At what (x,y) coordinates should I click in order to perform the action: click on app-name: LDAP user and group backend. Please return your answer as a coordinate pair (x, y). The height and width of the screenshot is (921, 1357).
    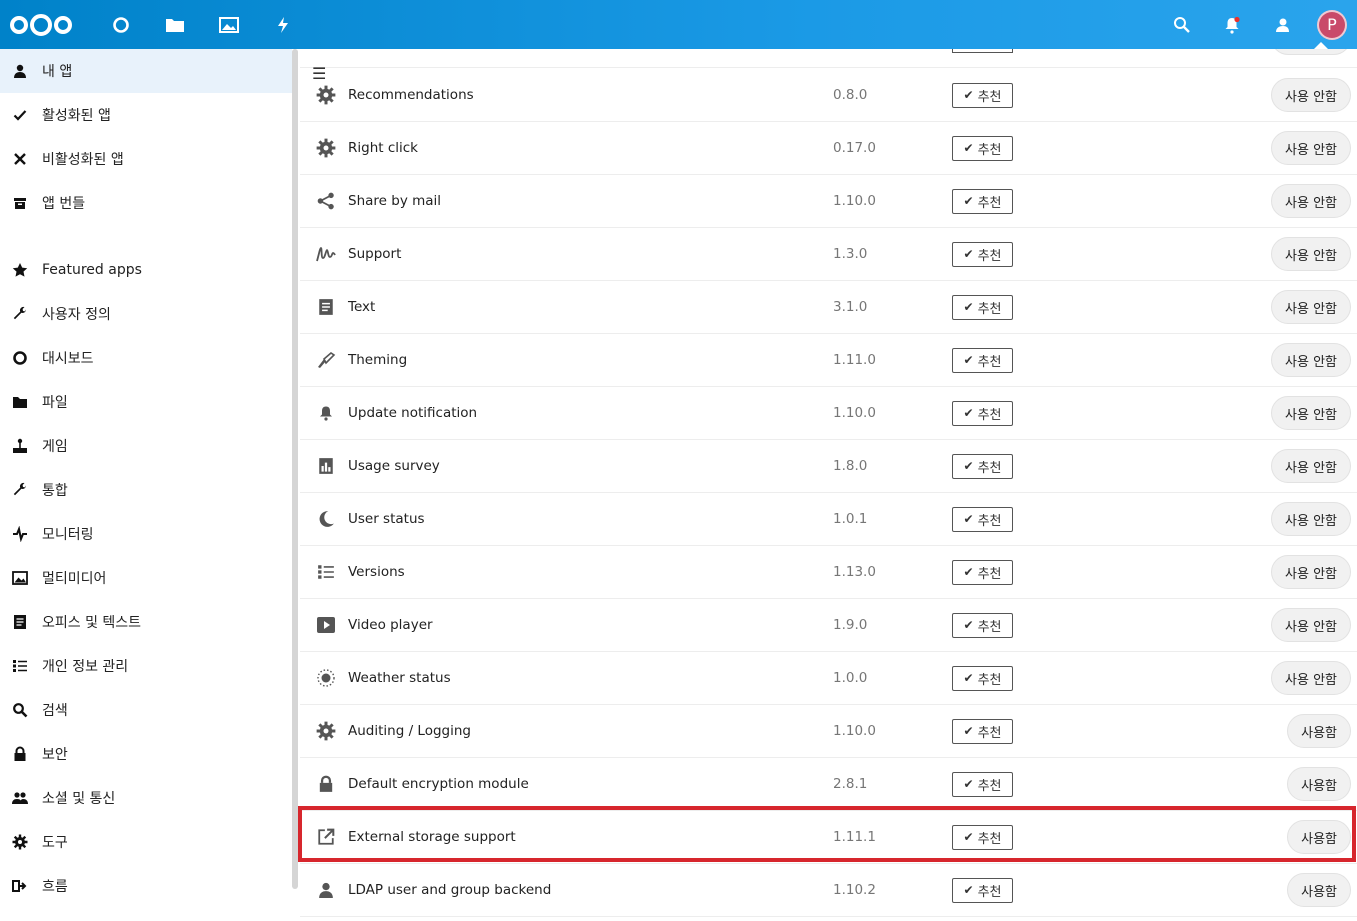
    Looking at the image, I should click on (449, 890).